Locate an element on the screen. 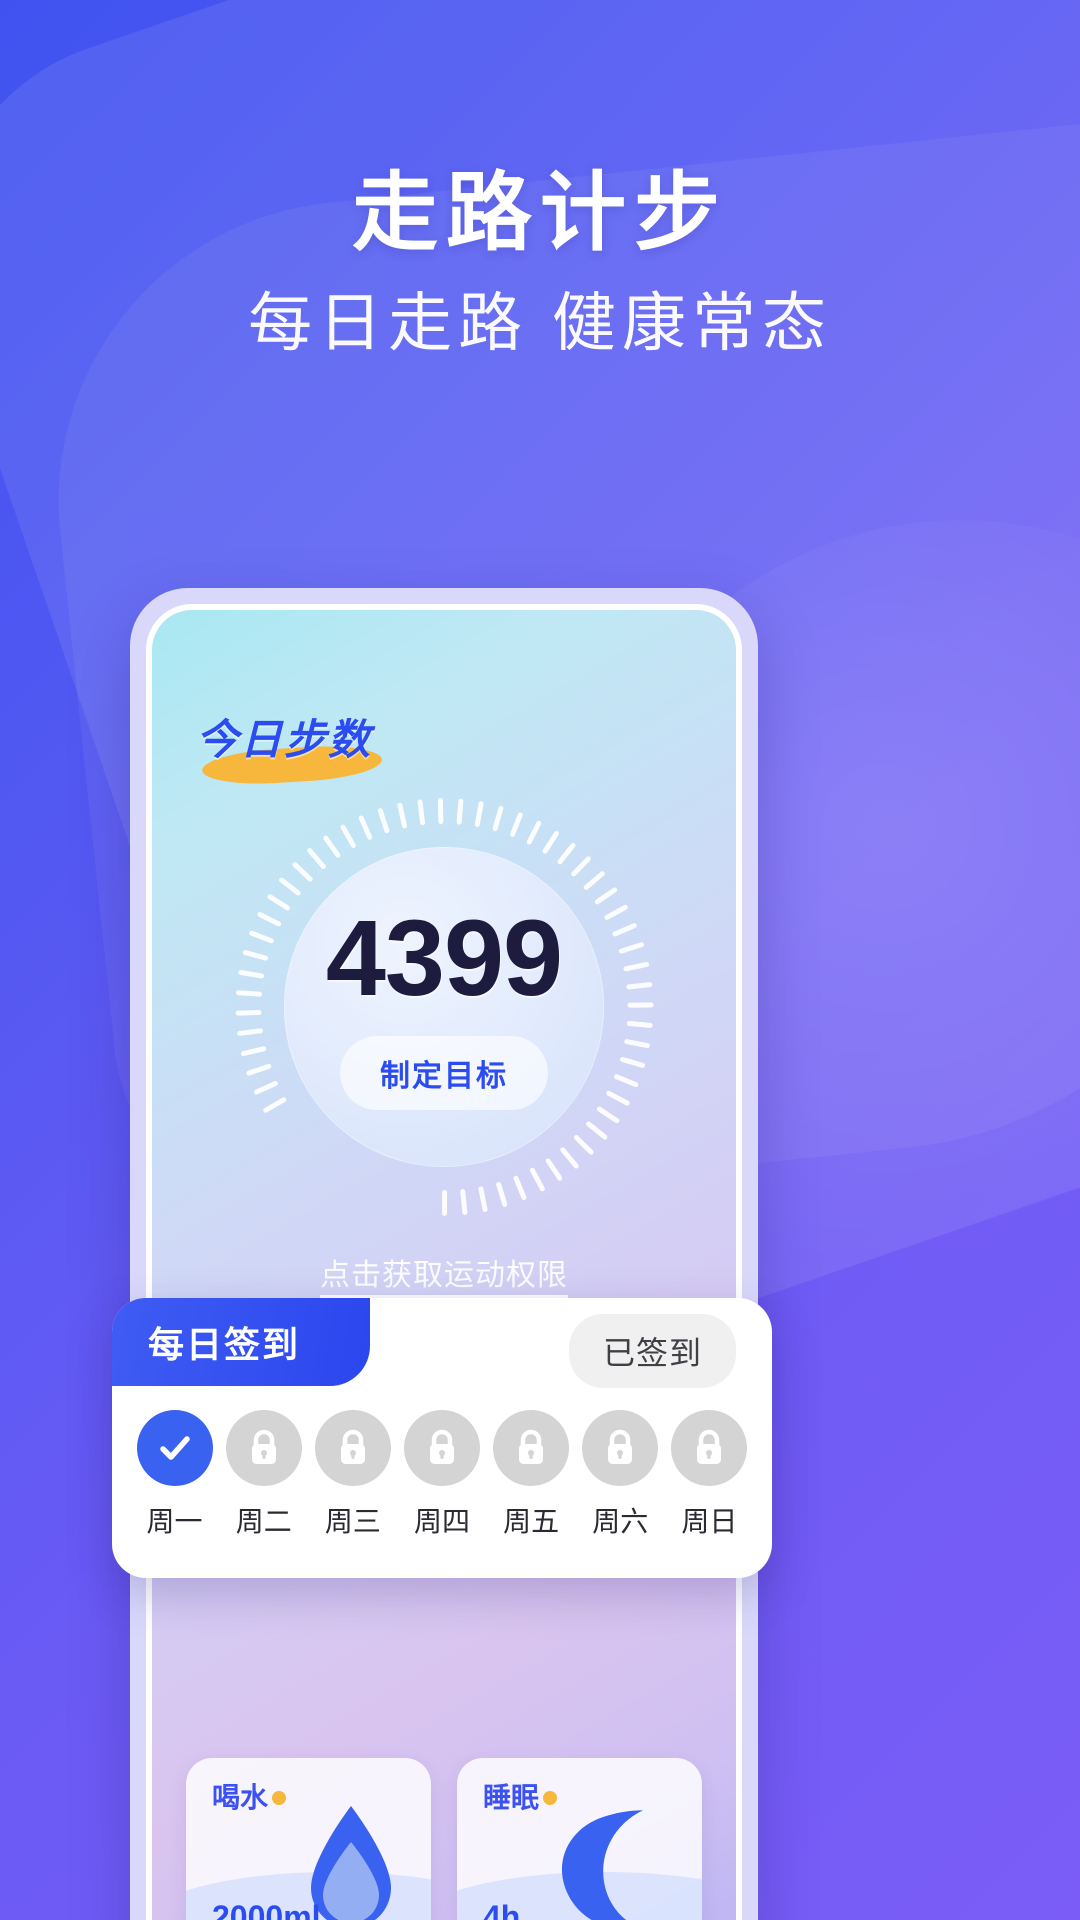 The height and width of the screenshot is (1920, 1080). today-steps-label: 今日步数 is located at coordinates (284, 739).